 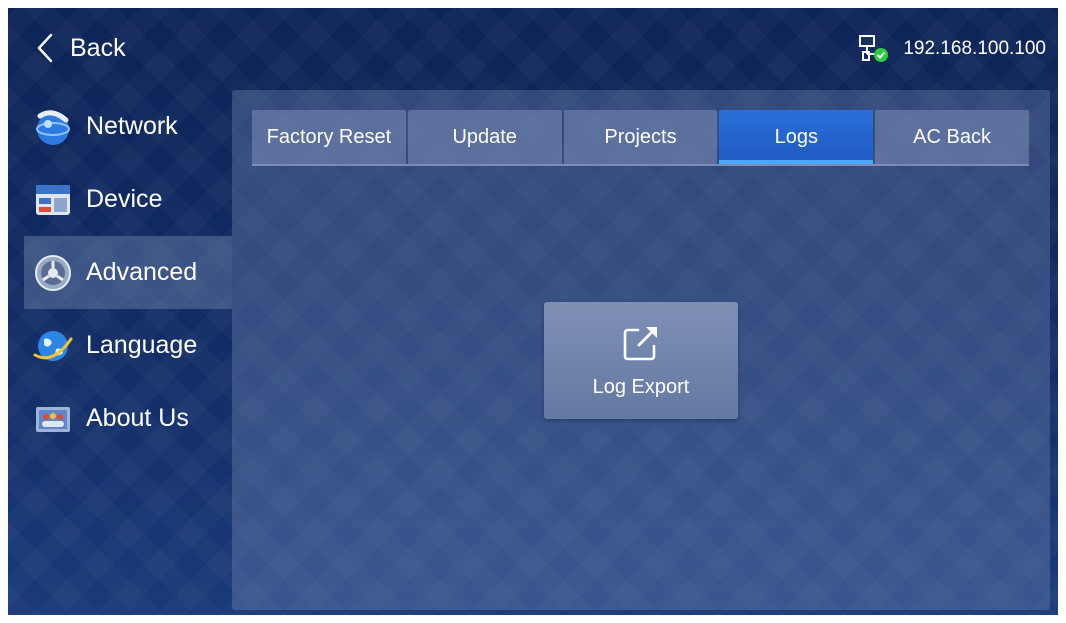 I want to click on tab-ac-back: AC Back, so click(x=952, y=137).